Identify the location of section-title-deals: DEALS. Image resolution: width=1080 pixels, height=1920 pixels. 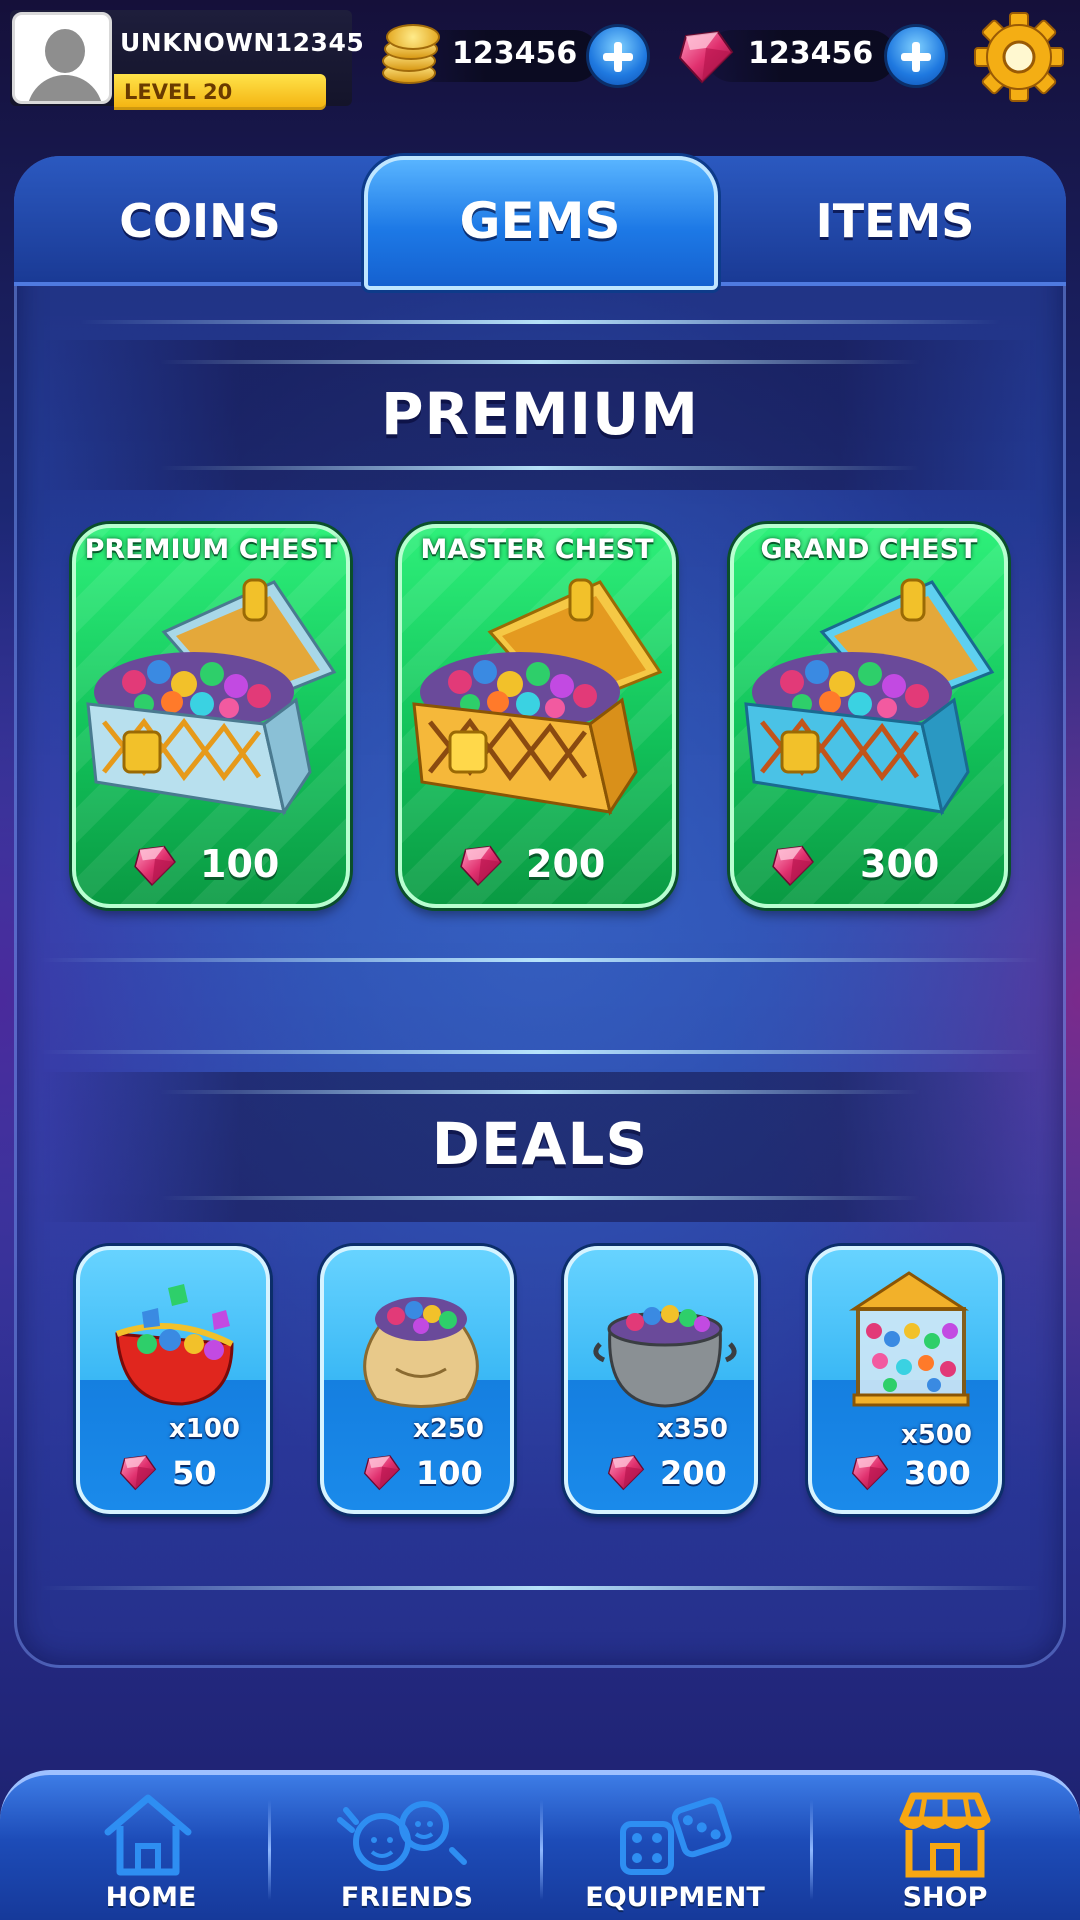
(540, 1144).